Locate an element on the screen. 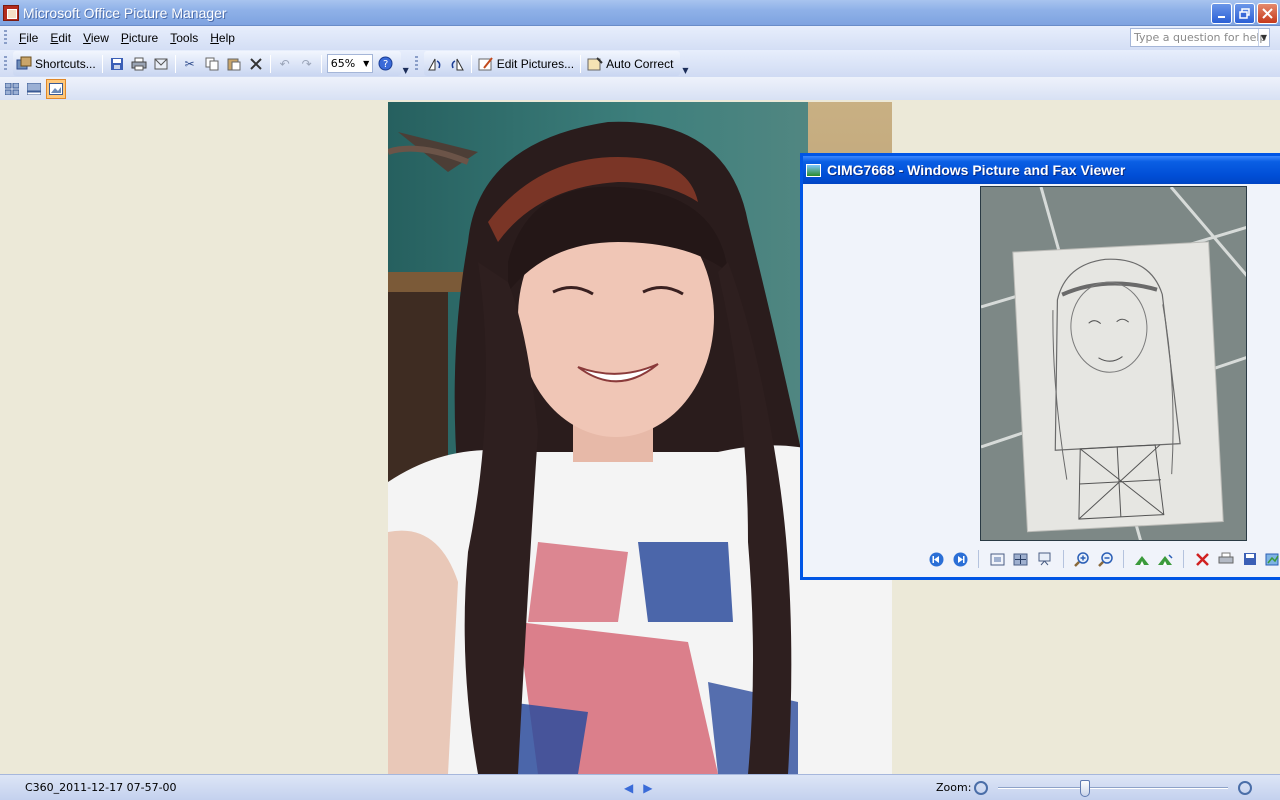  thumbnail-view-icon is located at coordinates (12, 88).